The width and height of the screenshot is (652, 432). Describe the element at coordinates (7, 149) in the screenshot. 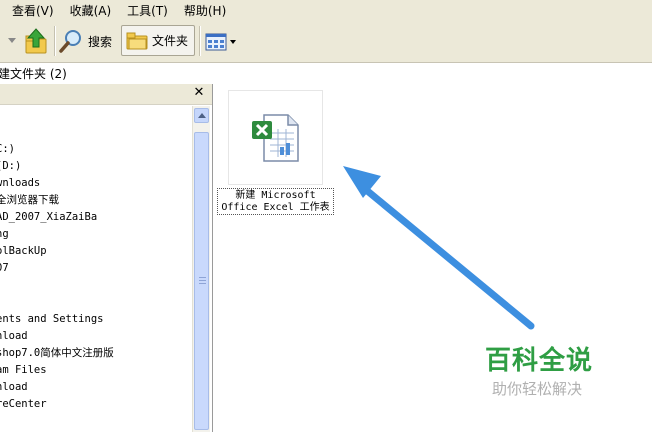

I see `tree-item: C:)` at that location.